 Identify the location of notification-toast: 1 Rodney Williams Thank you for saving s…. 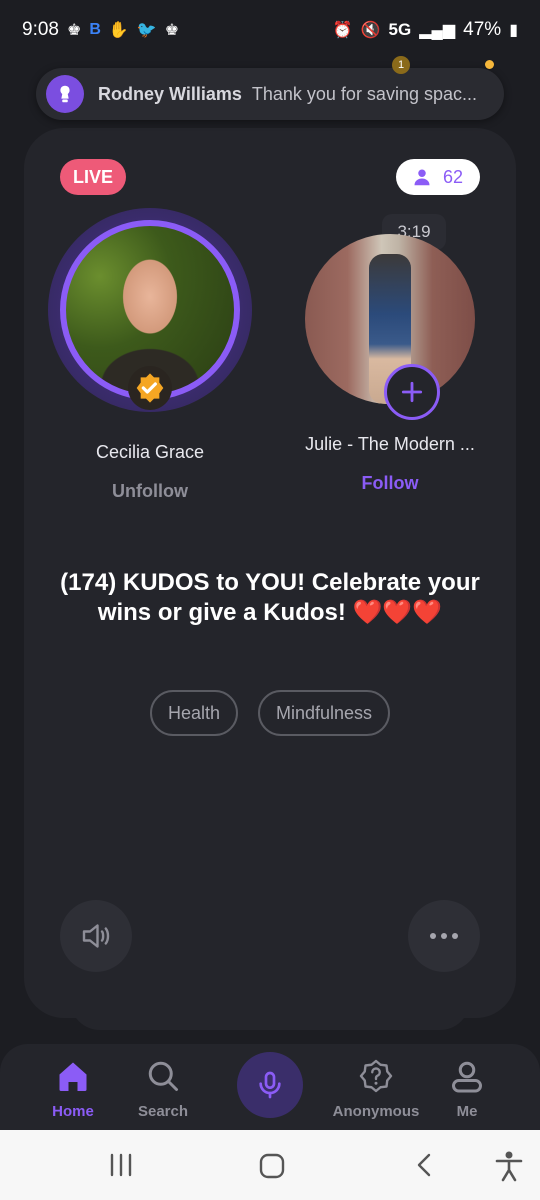
(270, 88).